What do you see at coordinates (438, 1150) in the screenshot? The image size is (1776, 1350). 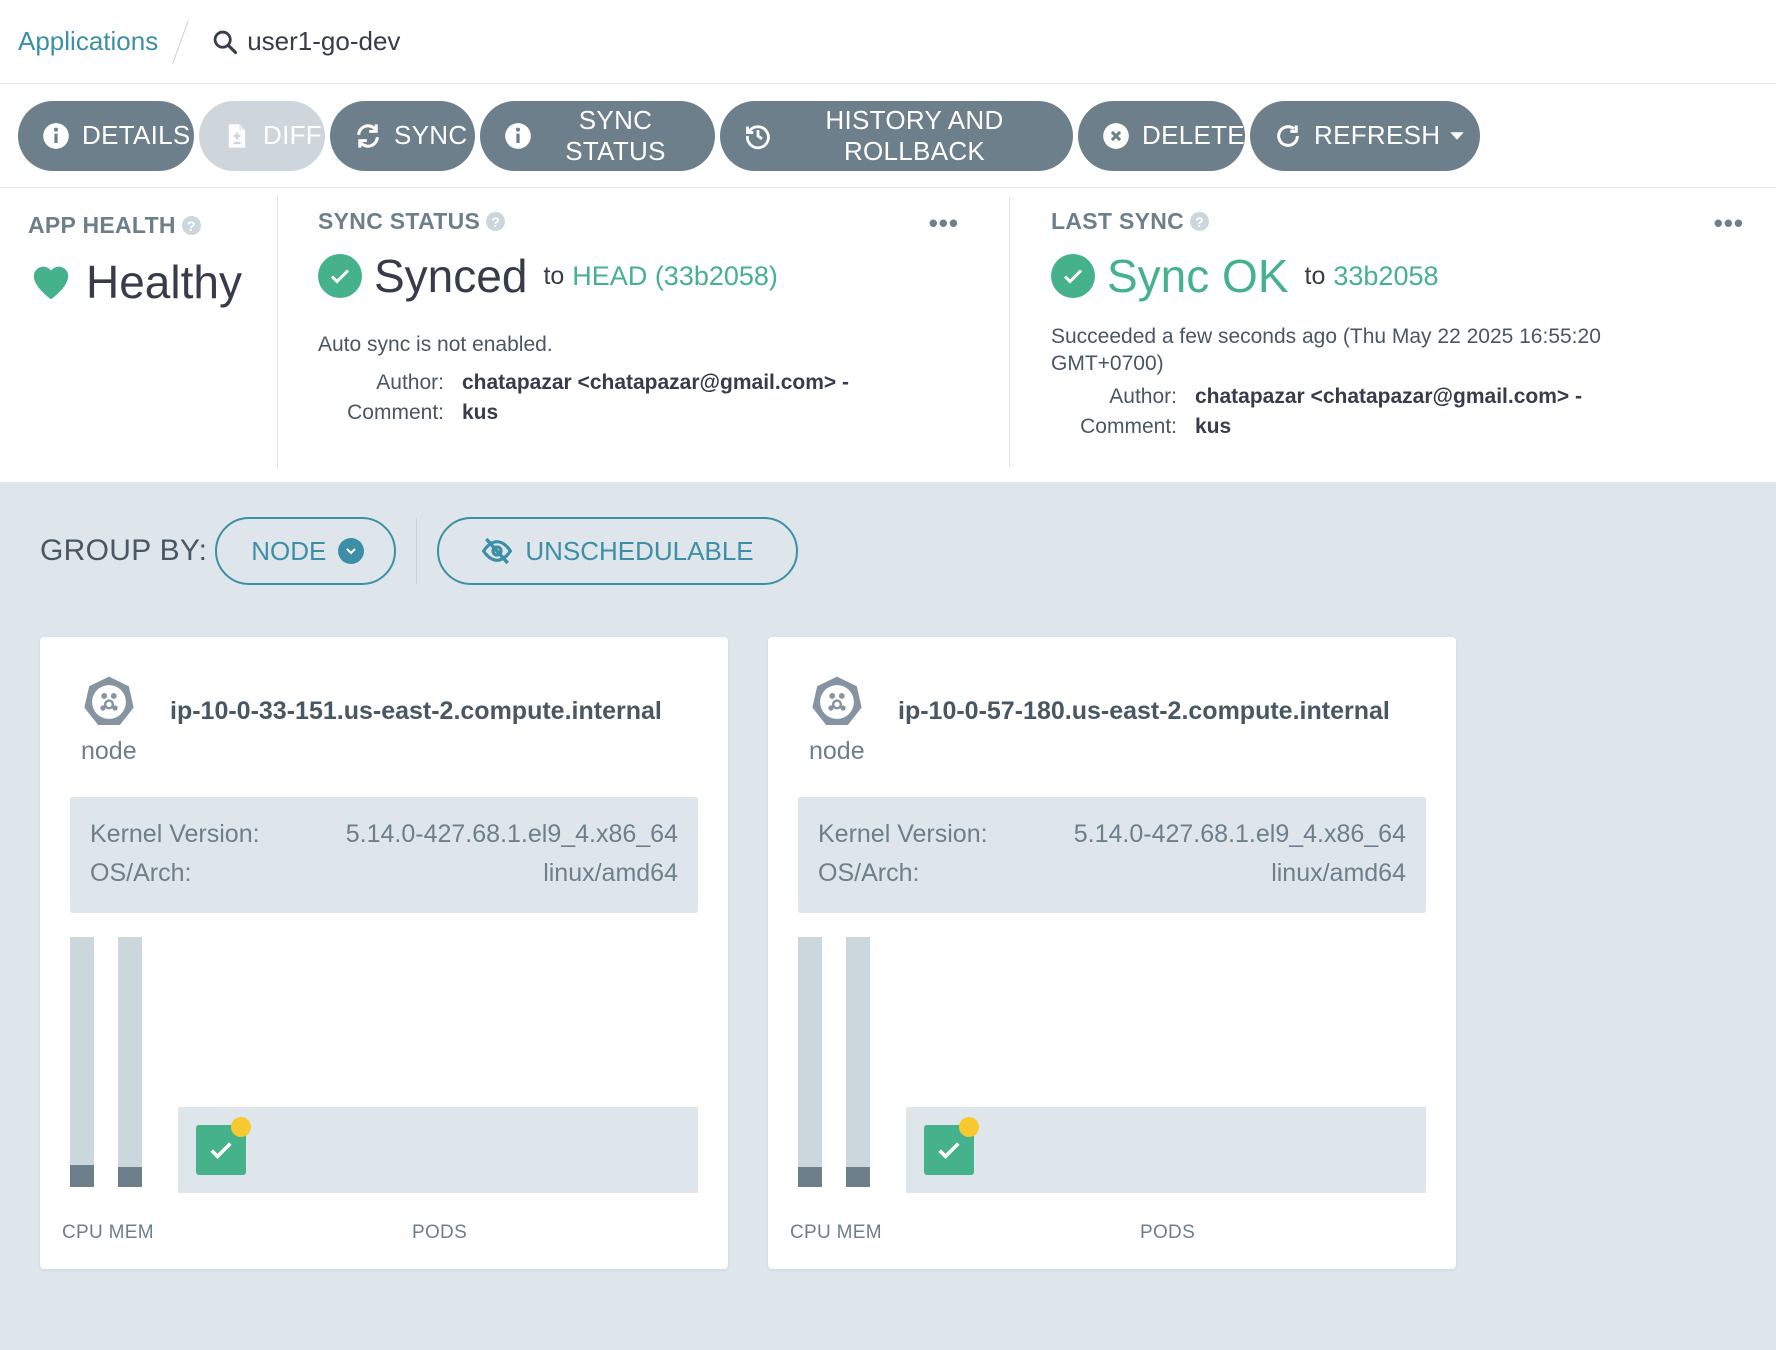 I see `pods-container` at bounding box center [438, 1150].